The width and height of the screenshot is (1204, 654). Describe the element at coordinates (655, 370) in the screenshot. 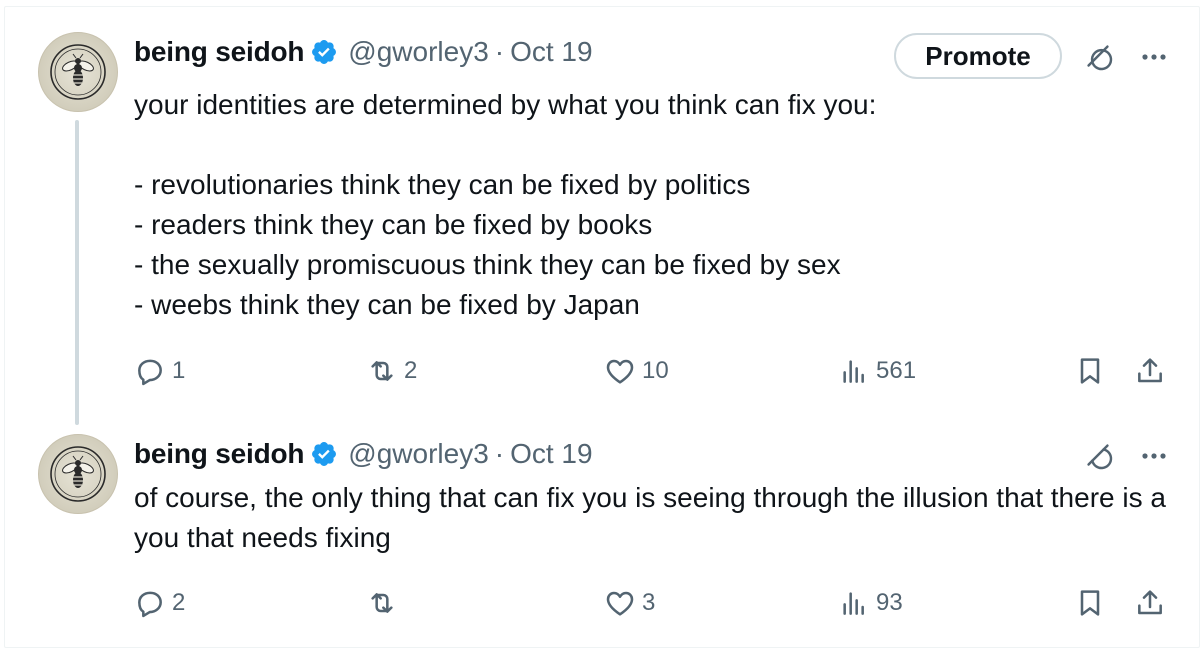

I see `like-count: 10` at that location.